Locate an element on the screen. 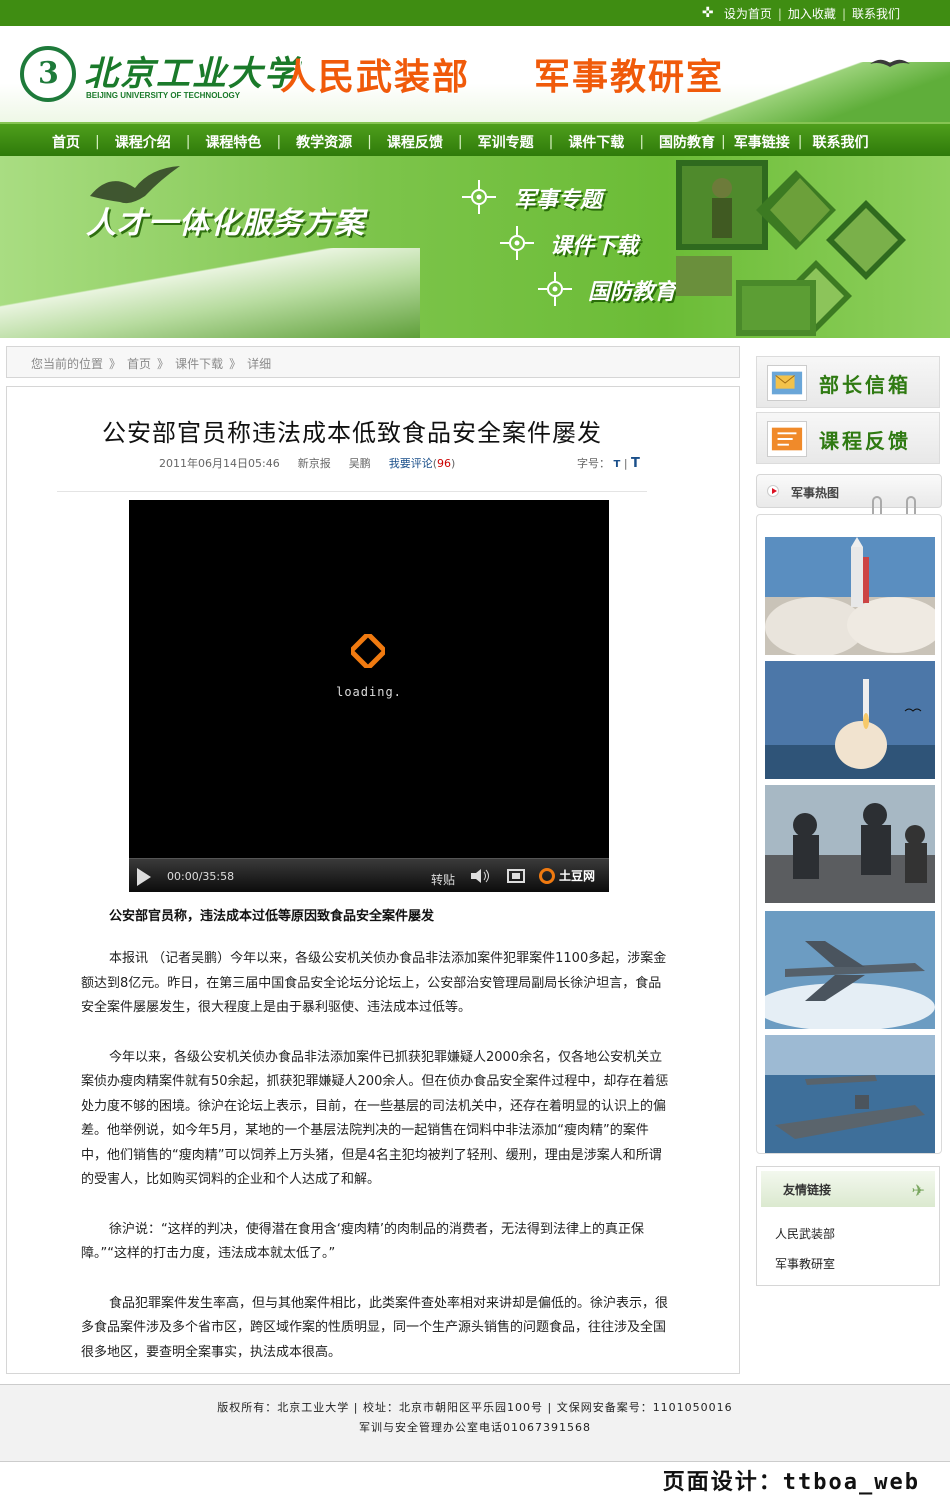  nav-item-course-feedback: 课程反馈 | is located at coordinates (417, 142).